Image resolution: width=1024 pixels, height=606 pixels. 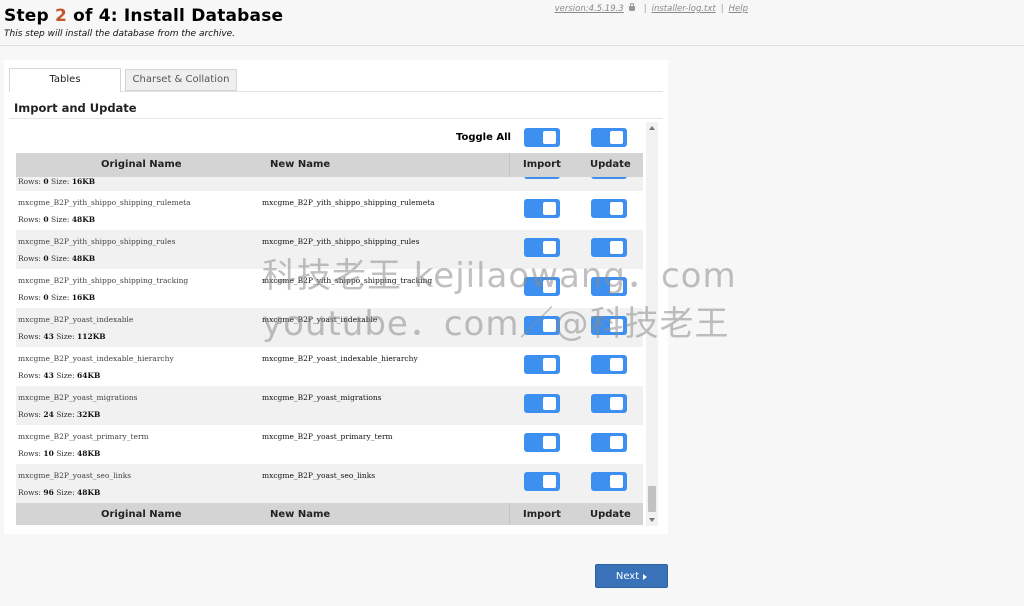 What do you see at coordinates (59, 492) in the screenshot?
I see `row-meta: Rows: 96 Size: 48KB` at bounding box center [59, 492].